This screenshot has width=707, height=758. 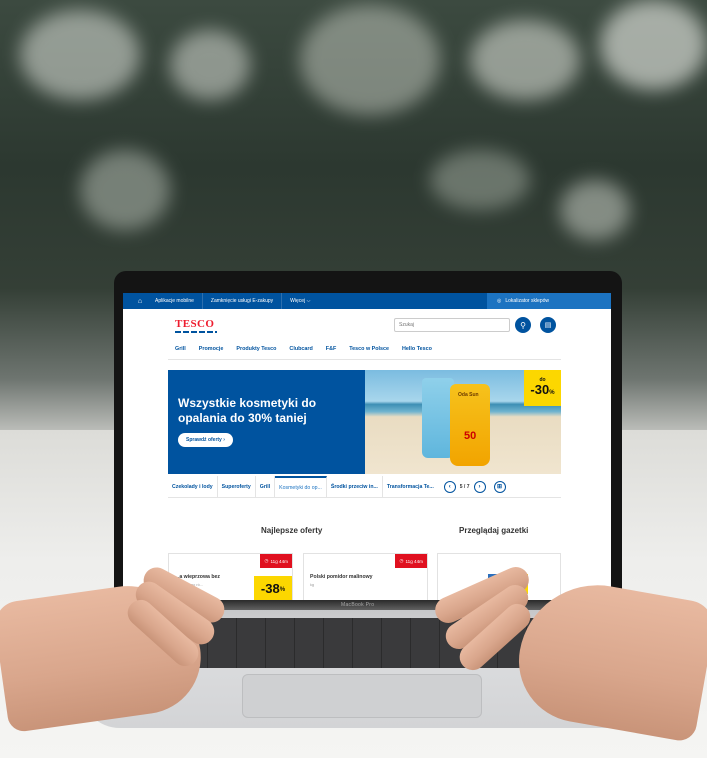 What do you see at coordinates (417, 349) in the screenshot?
I see `nav-item-hello-tesco: Hello Tesco` at bounding box center [417, 349].